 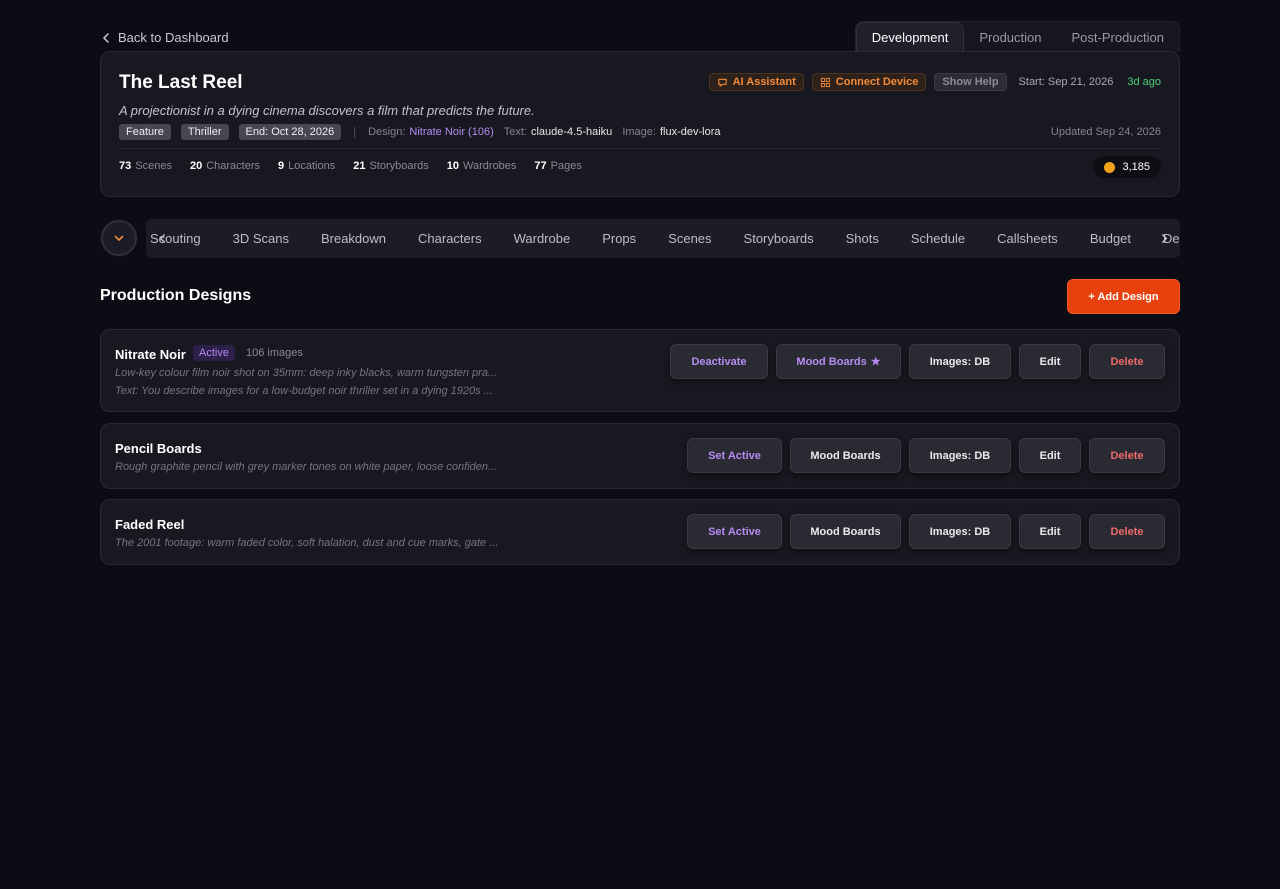 What do you see at coordinates (261, 238) in the screenshot?
I see `module-3d-scans: 3D Scans` at bounding box center [261, 238].